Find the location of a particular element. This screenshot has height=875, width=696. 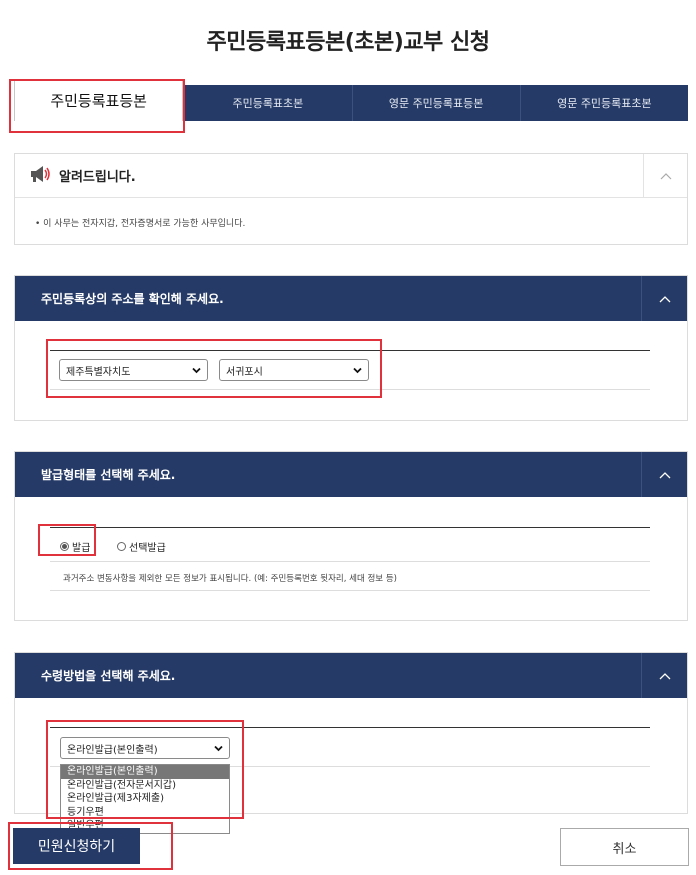

tab-english-resident-copy: 영문 주민등록표등본 is located at coordinates (435, 103).